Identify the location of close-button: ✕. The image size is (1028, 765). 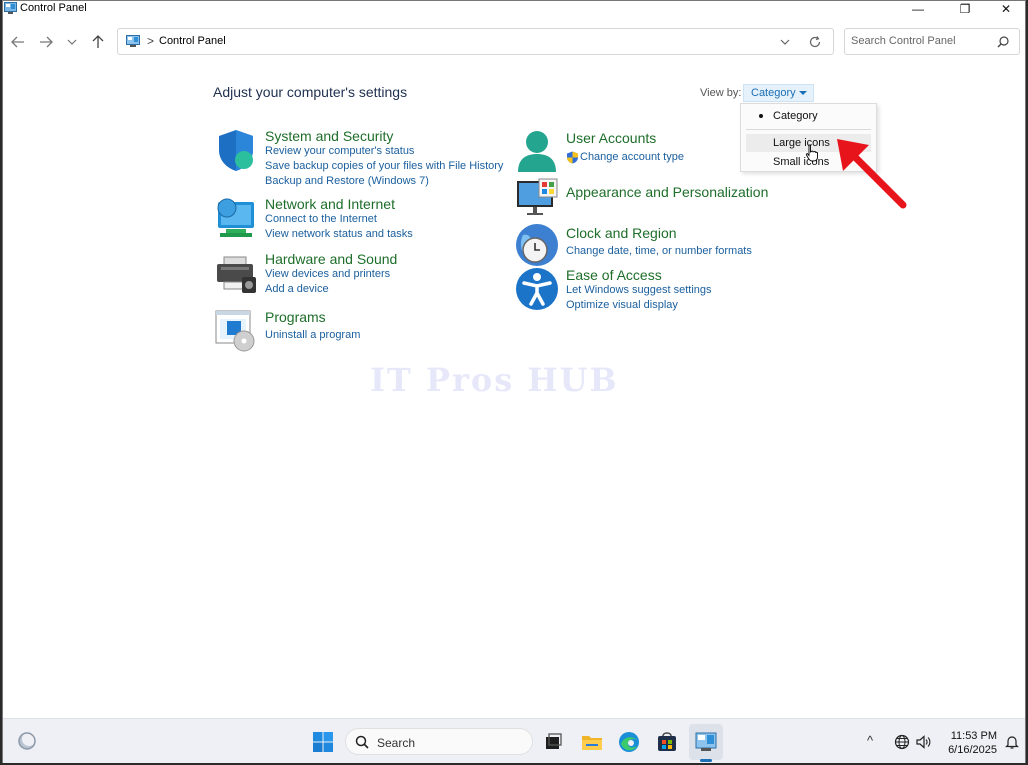
(1006, 9).